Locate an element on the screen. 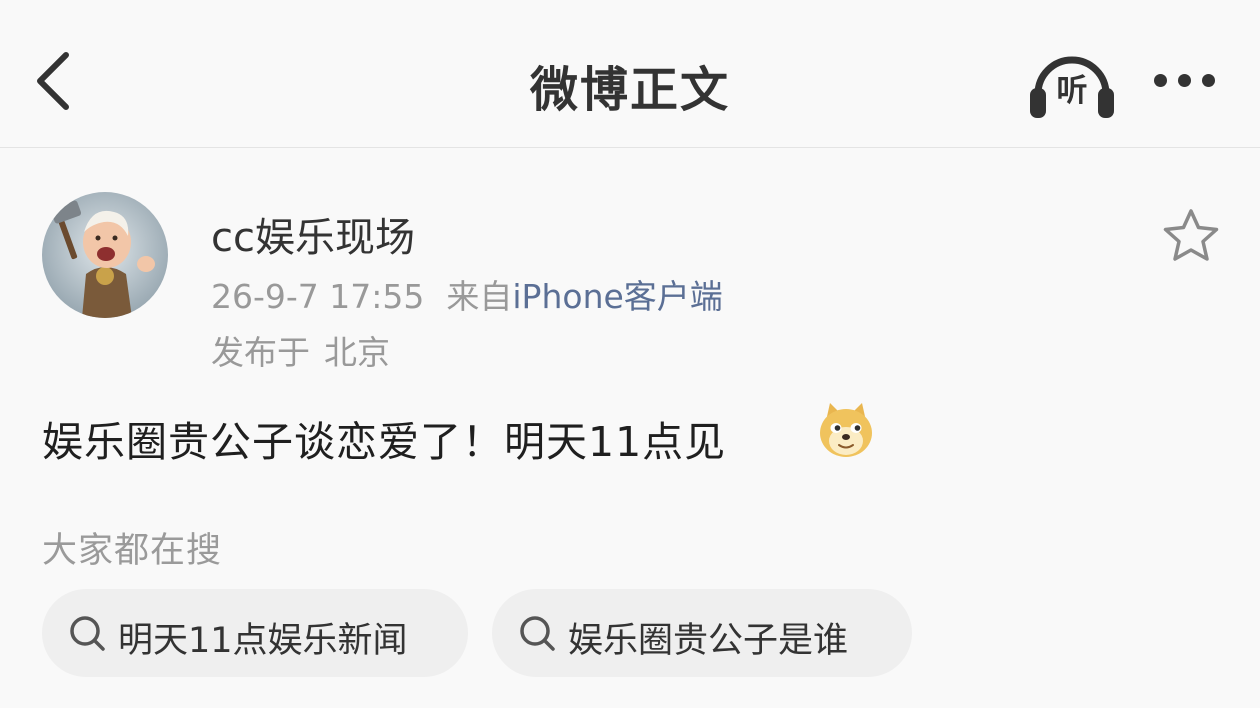  location-value: 北京 is located at coordinates (357, 352).